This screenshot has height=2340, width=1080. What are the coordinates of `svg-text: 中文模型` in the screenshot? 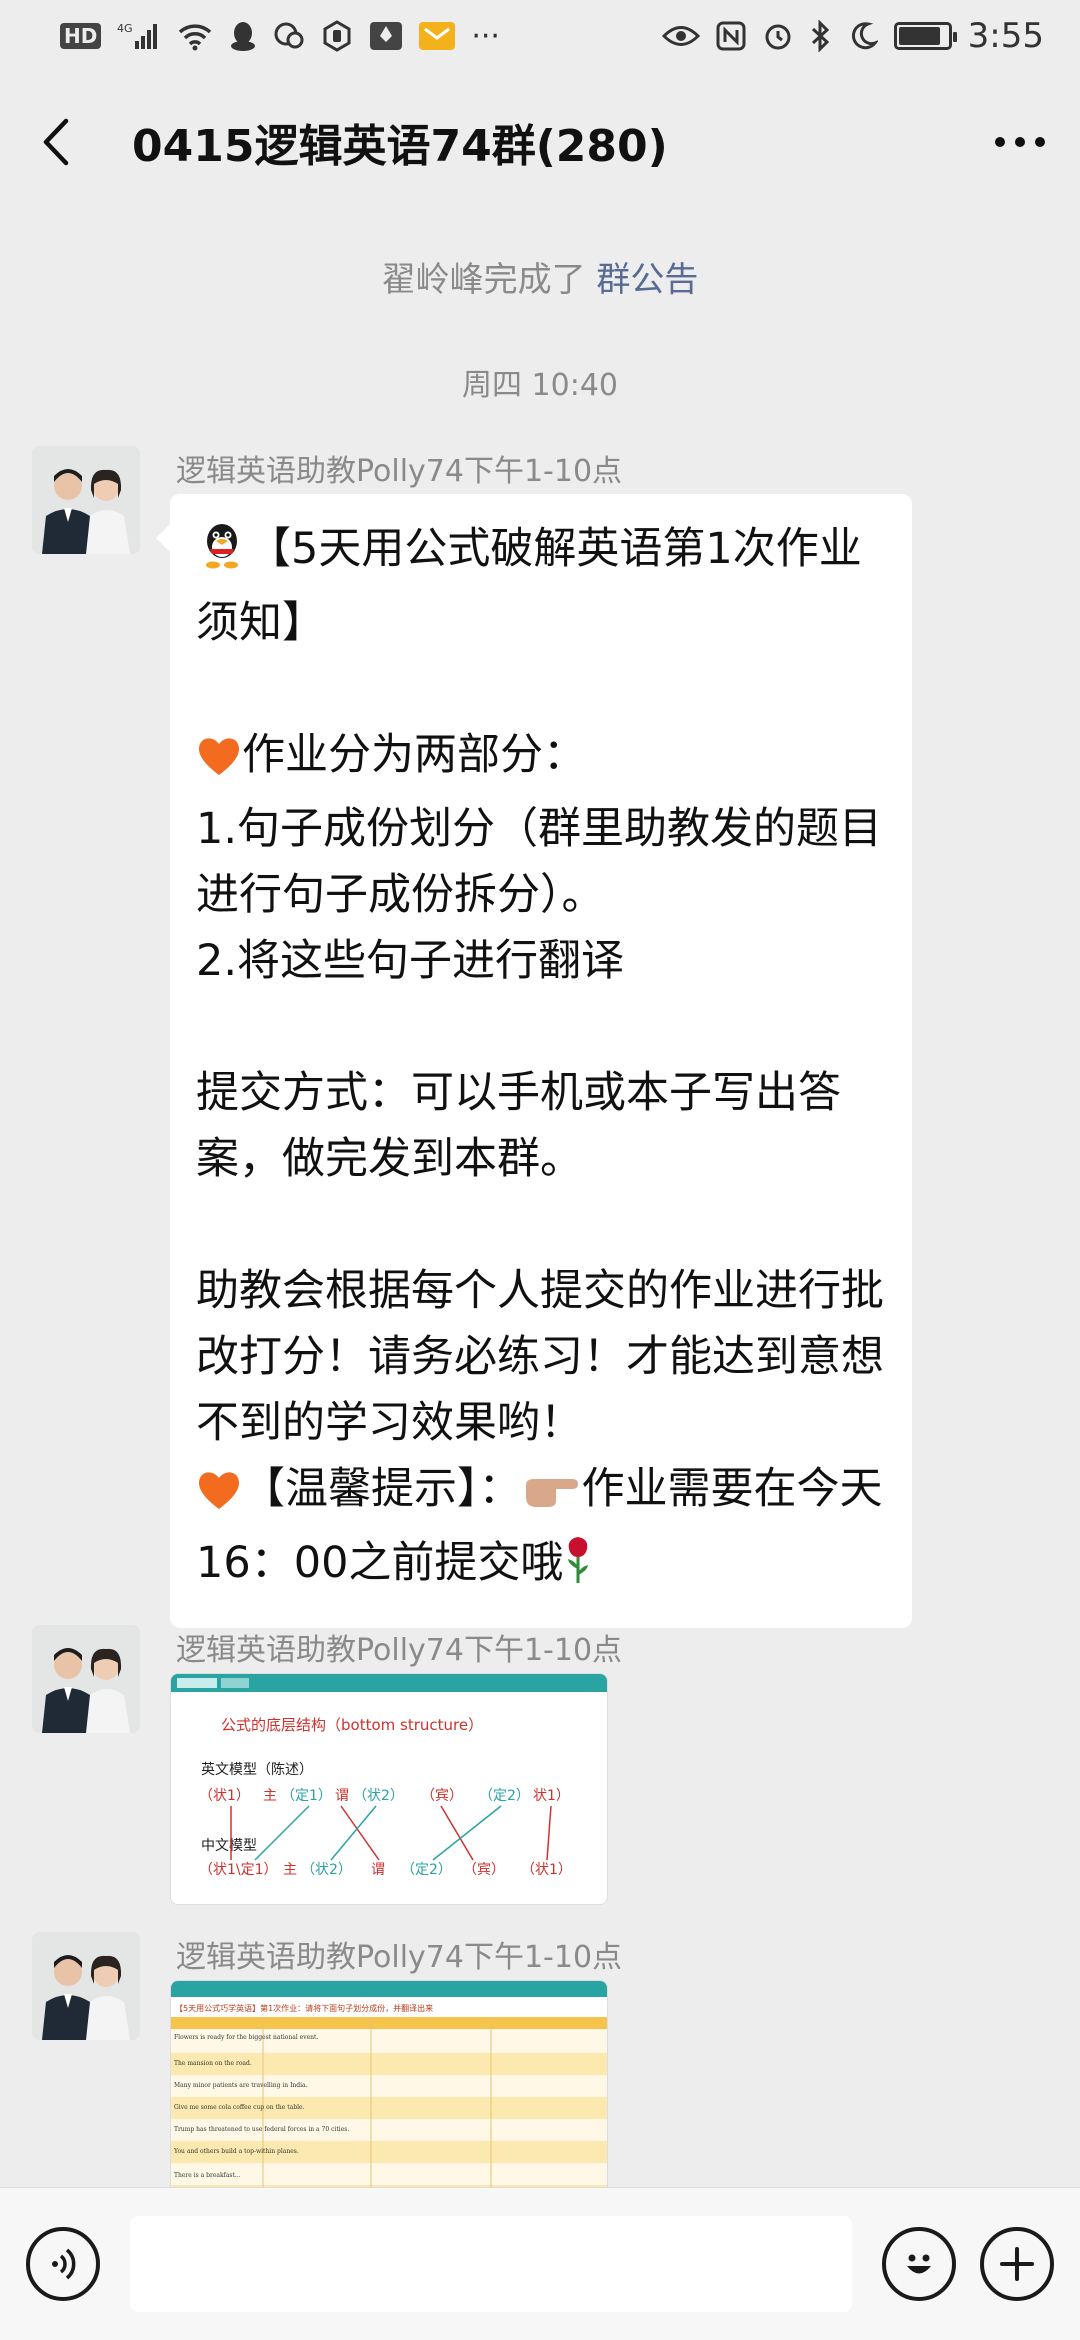 It's located at (229, 1846).